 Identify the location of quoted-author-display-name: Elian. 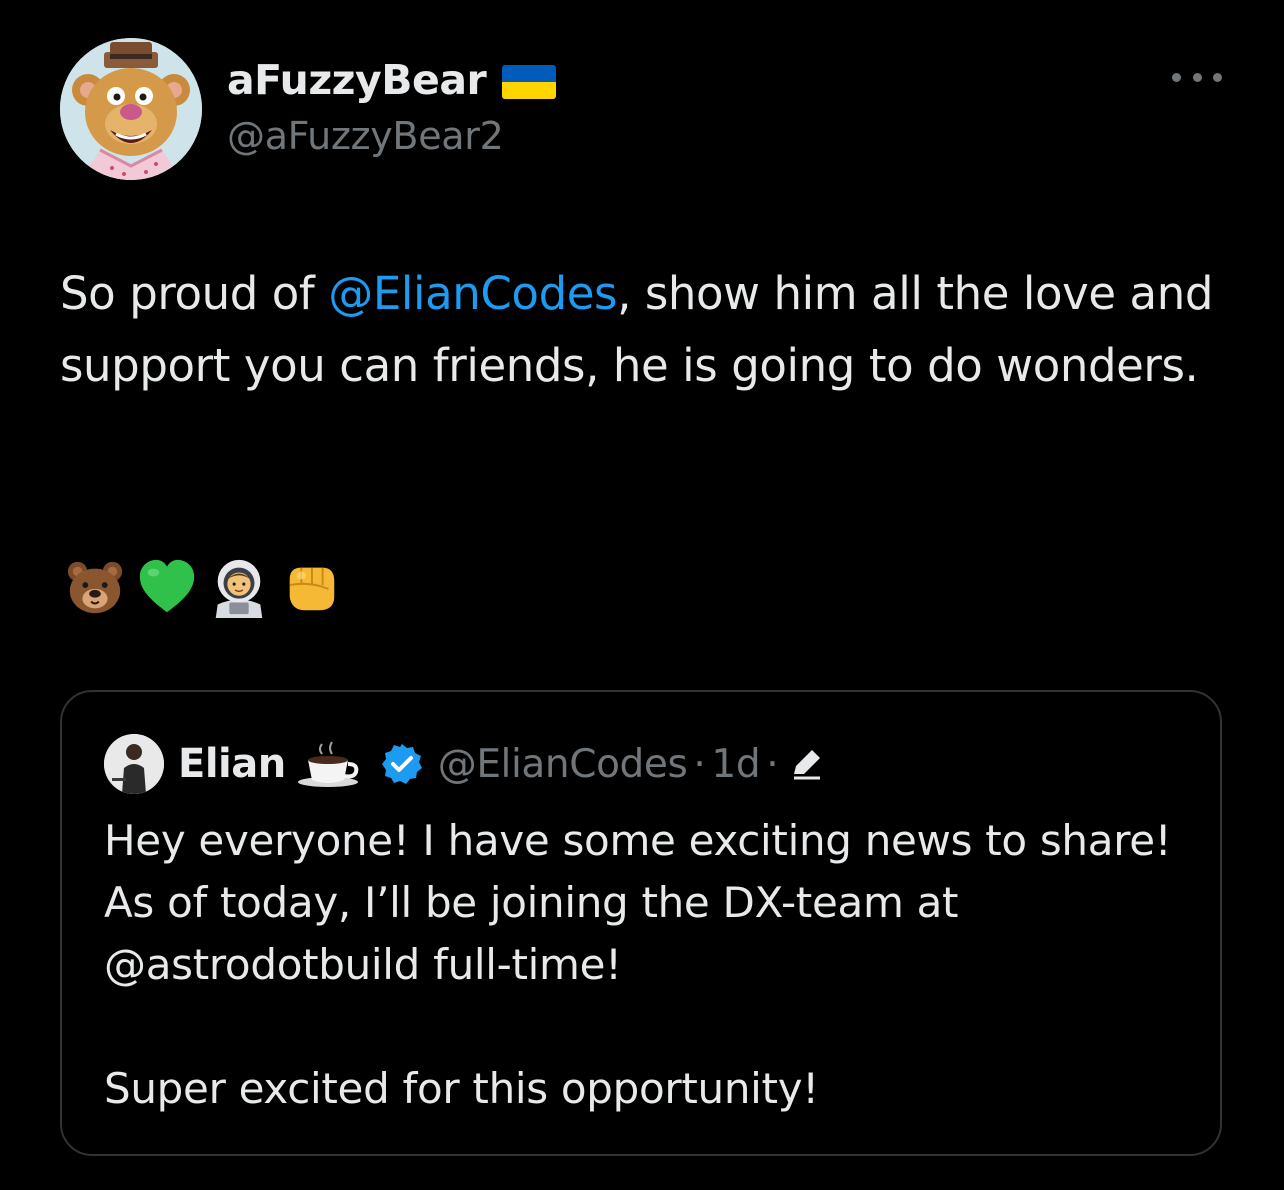
(232, 764).